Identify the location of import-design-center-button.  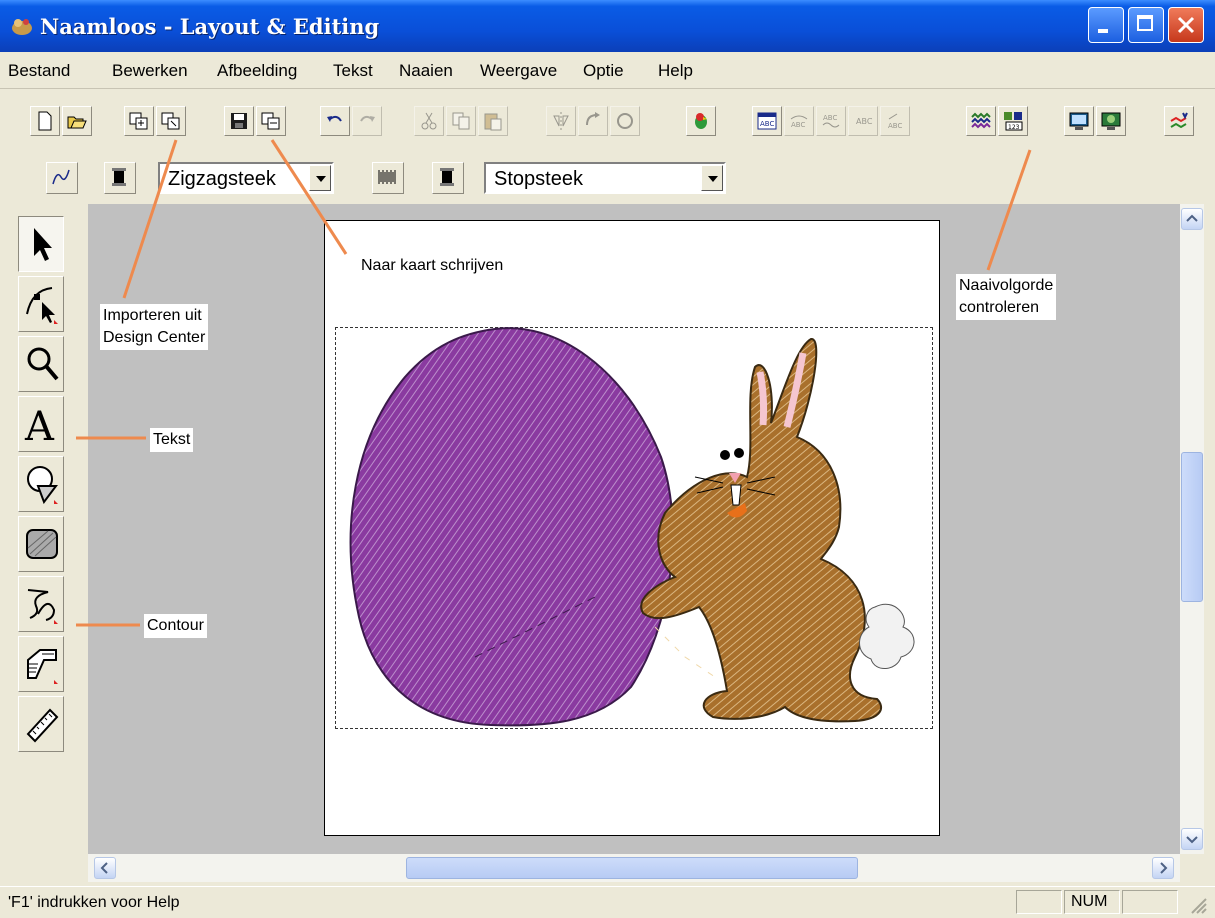
(139, 121).